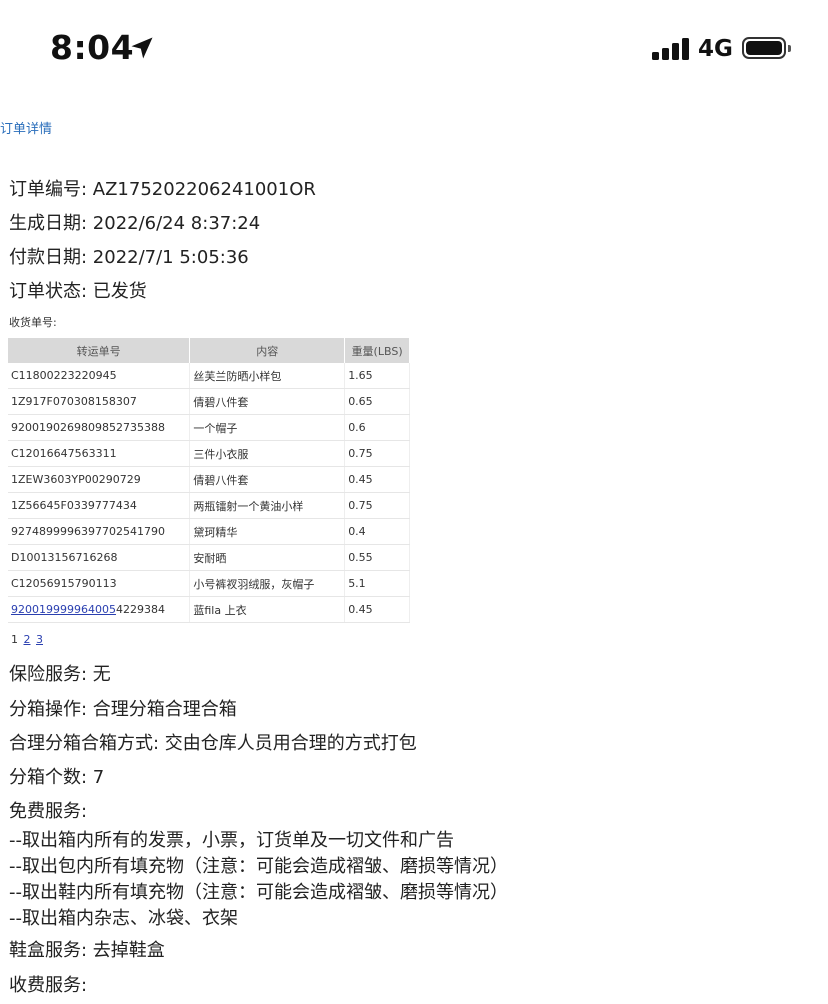 The width and height of the screenshot is (828, 1004). What do you see at coordinates (39, 639) in the screenshot?
I see `page-link-3: 3` at bounding box center [39, 639].